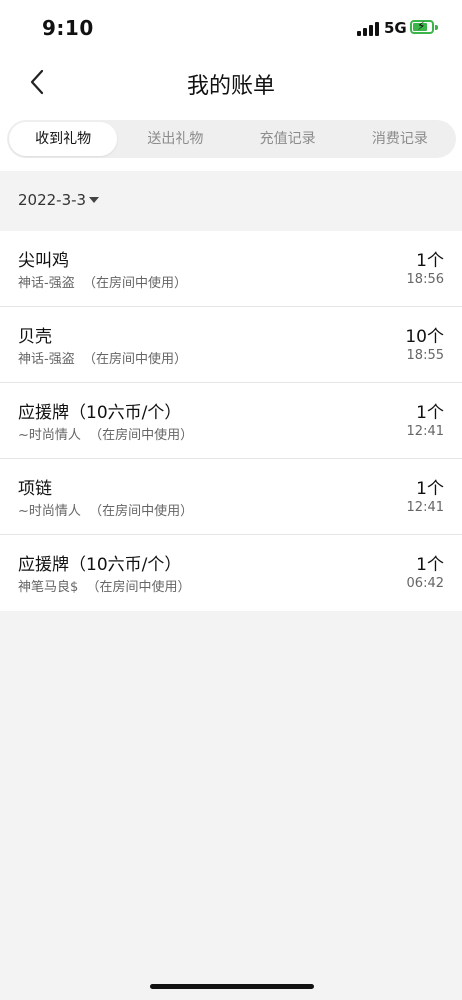  I want to click on list-item: 项链 ~时尚情人 （在房间中使用） 1个 12:41, so click(231, 497).